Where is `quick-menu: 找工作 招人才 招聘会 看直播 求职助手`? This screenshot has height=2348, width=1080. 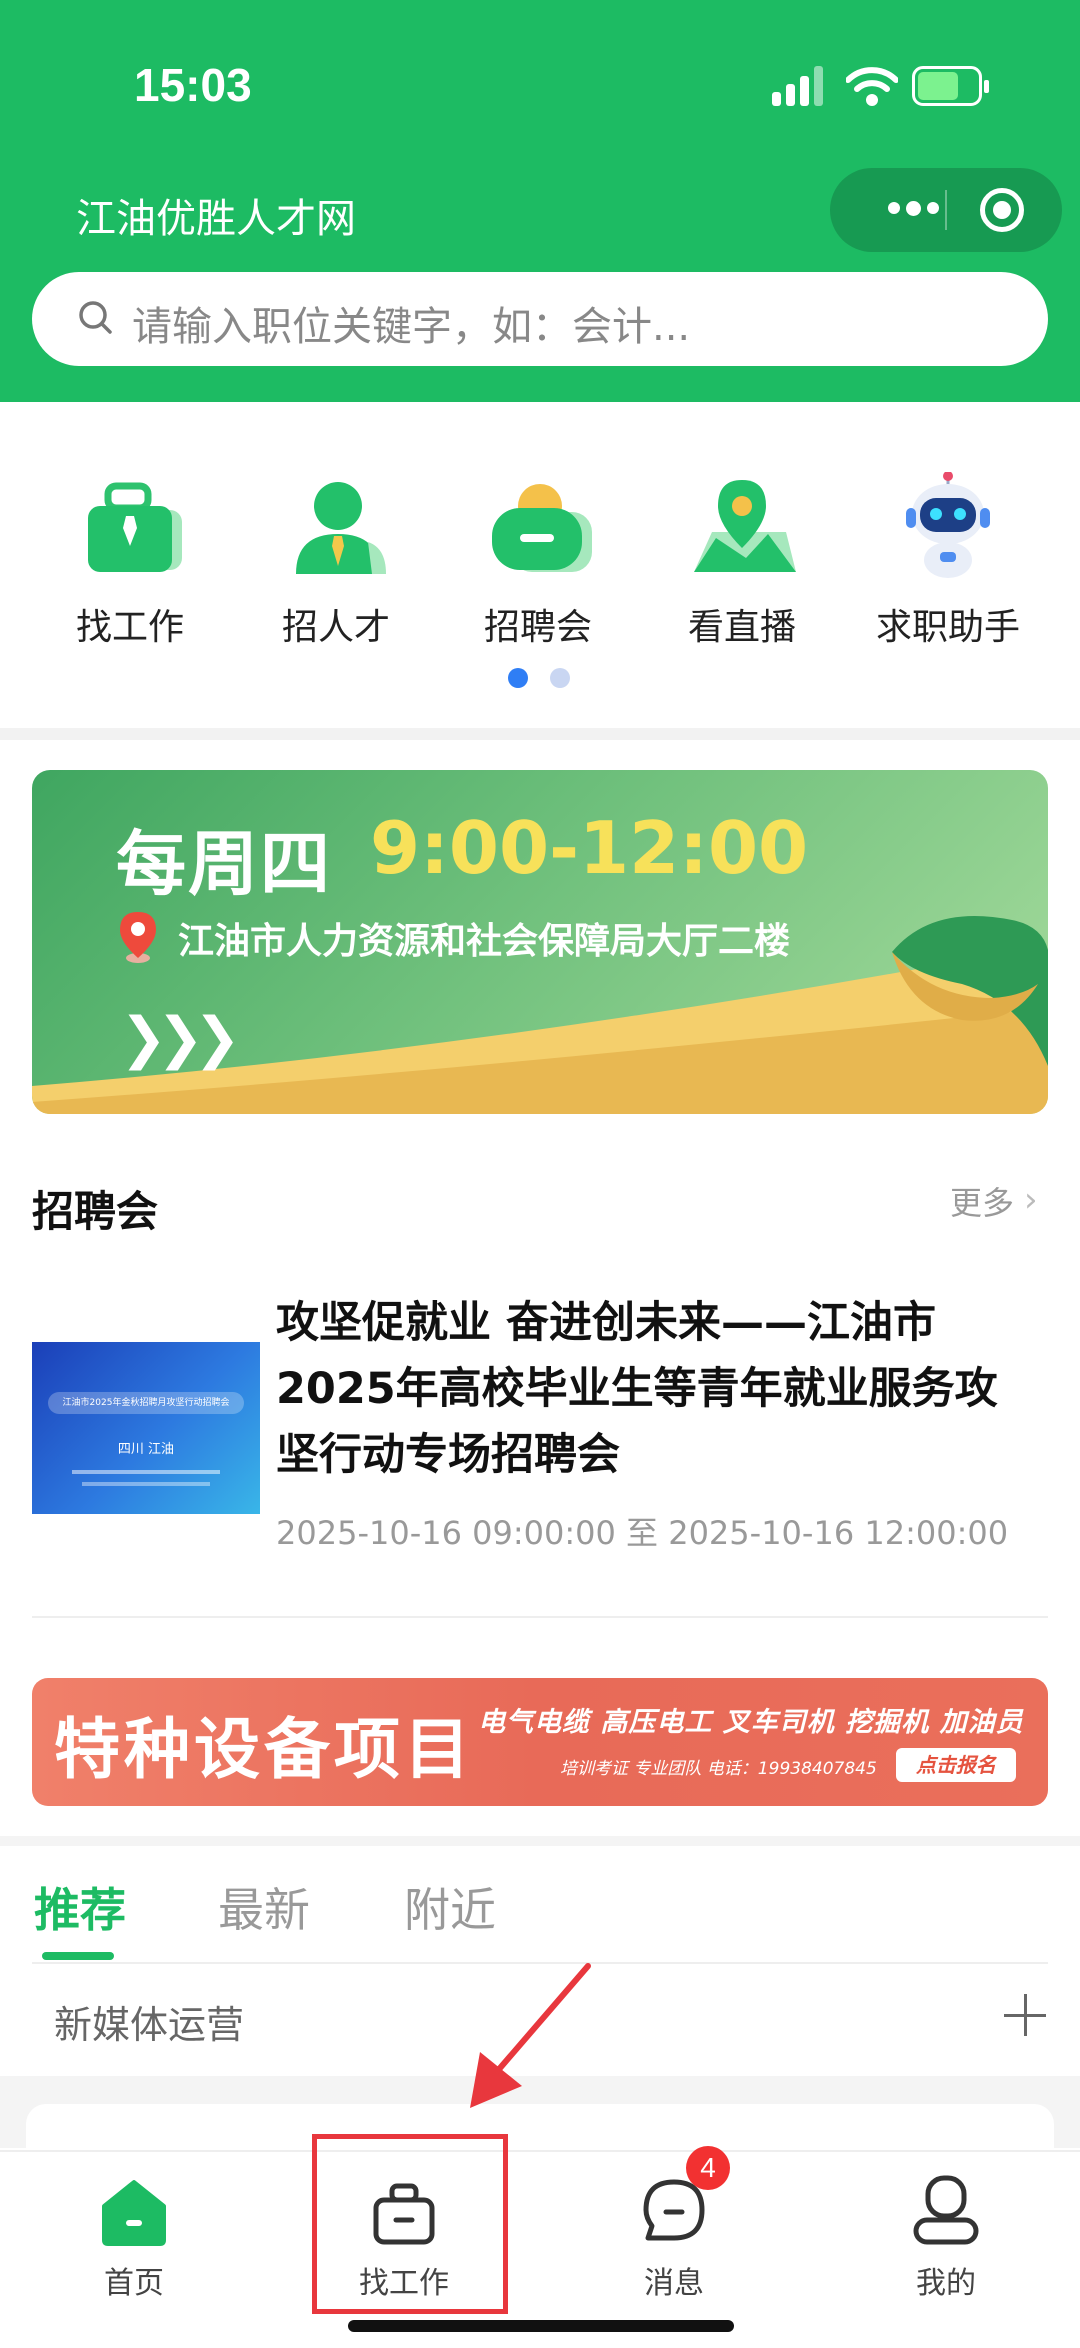
quick-menu: 找工作 招人才 招聘会 看直播 求职助手 is located at coordinates (540, 565).